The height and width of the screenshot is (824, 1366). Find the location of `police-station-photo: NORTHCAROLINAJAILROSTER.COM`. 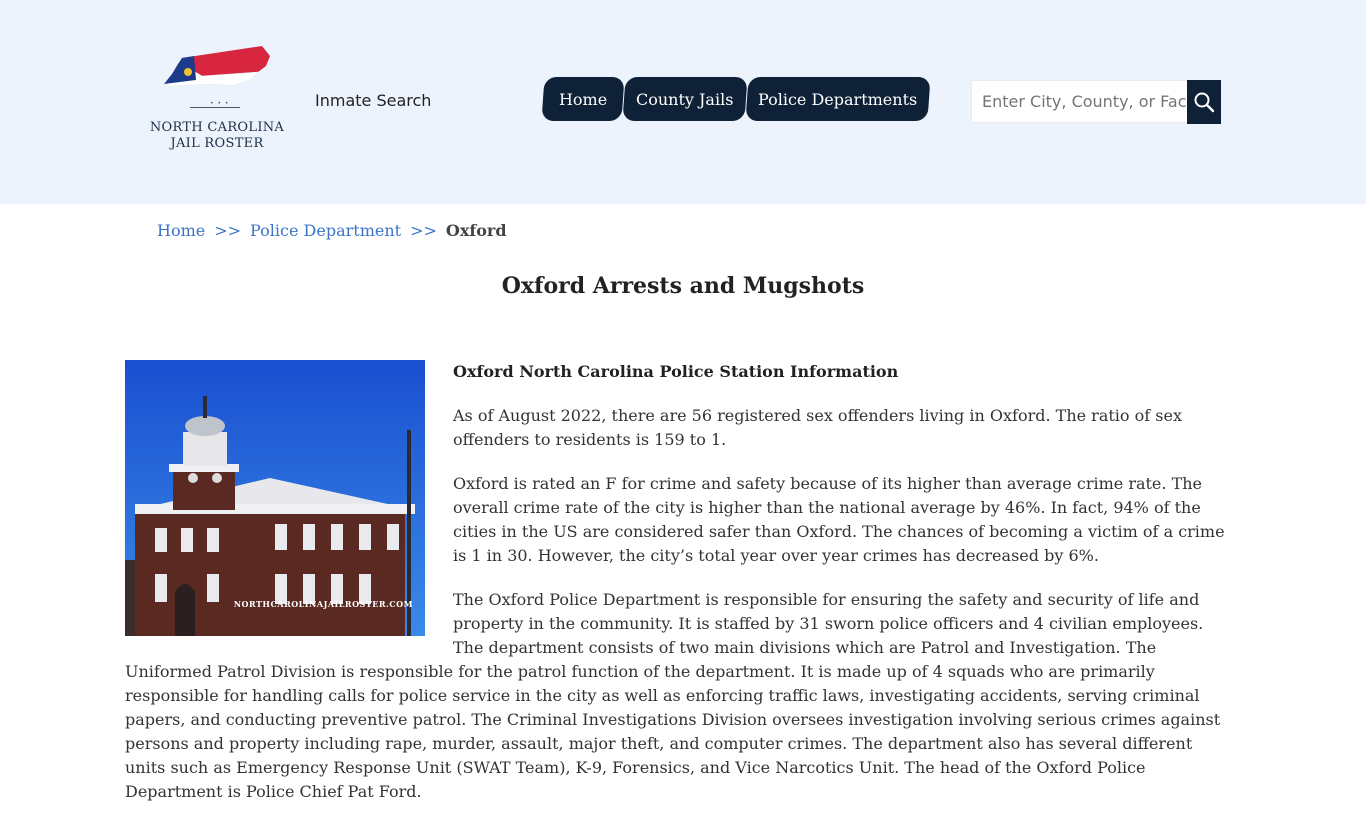

police-station-photo: NORTHCAROLINAJAILROSTER.COM is located at coordinates (275, 498).